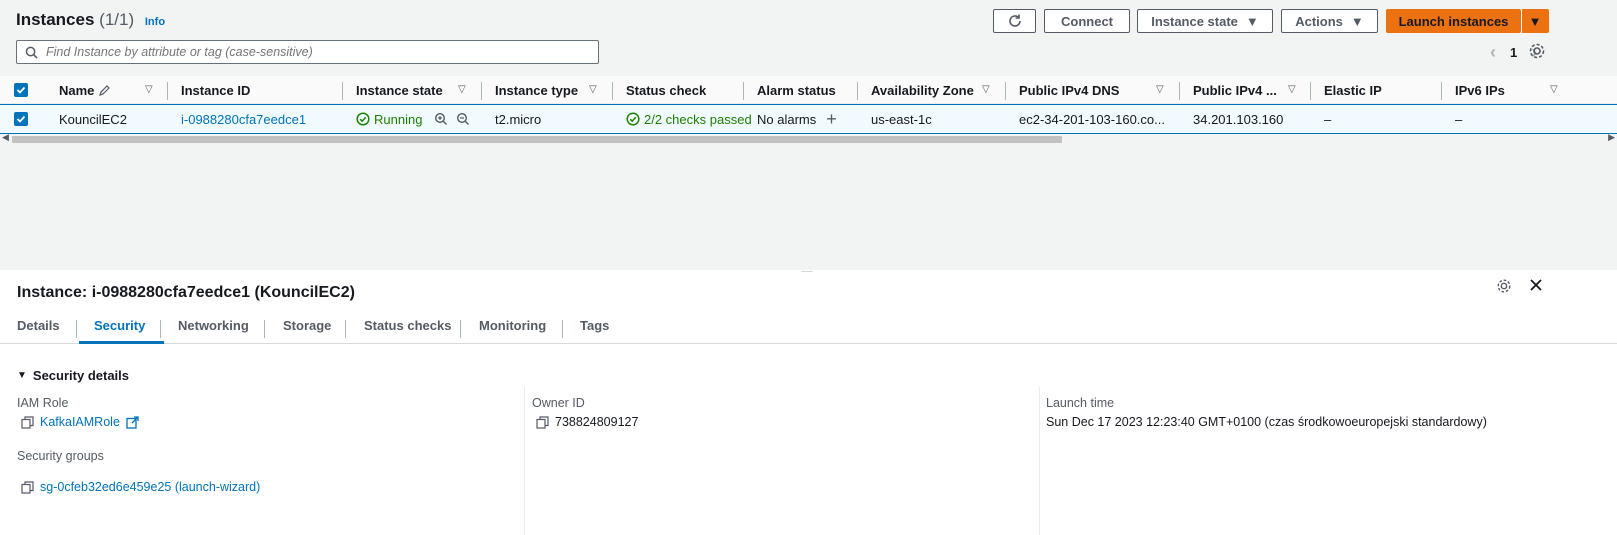  I want to click on col-label: Instance type, so click(537, 90).